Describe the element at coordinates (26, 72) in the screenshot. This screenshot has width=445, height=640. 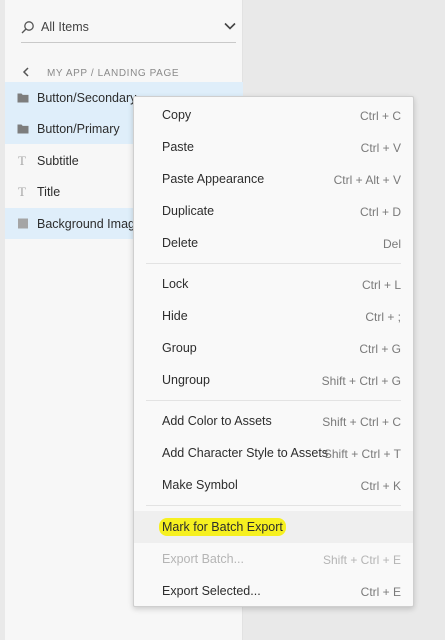
I see `back-arrow-icon` at that location.